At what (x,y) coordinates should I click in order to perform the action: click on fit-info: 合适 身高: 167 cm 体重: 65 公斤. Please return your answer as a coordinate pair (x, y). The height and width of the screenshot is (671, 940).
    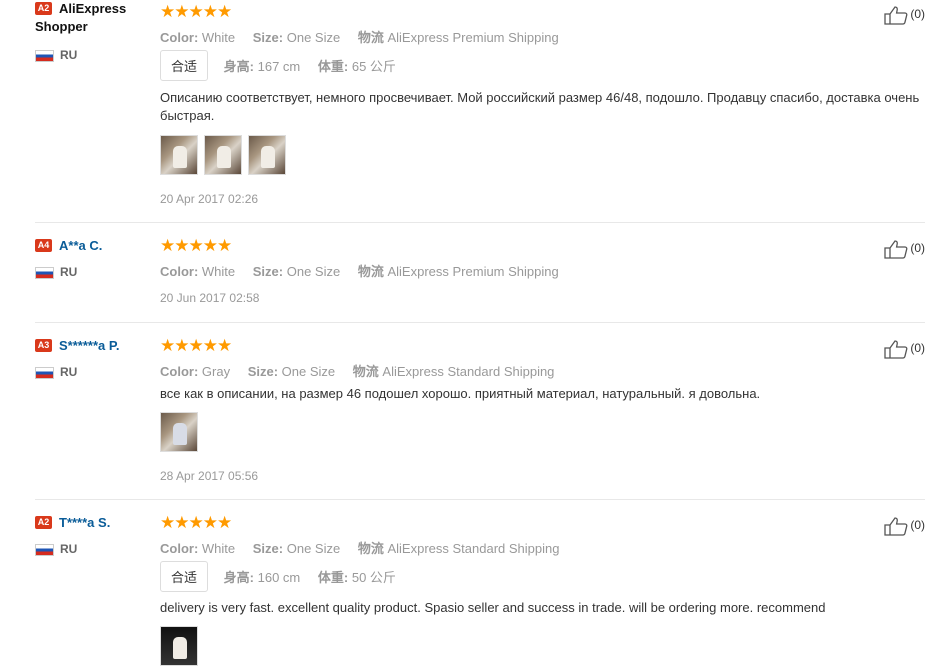
    Looking at the image, I should click on (285, 65).